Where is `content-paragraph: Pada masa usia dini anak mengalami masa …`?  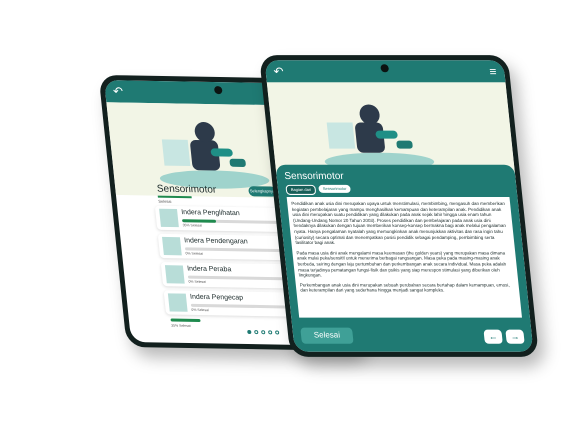
content-paragraph: Pada masa usia dini anak mengalami masa … is located at coordinates (401, 263).